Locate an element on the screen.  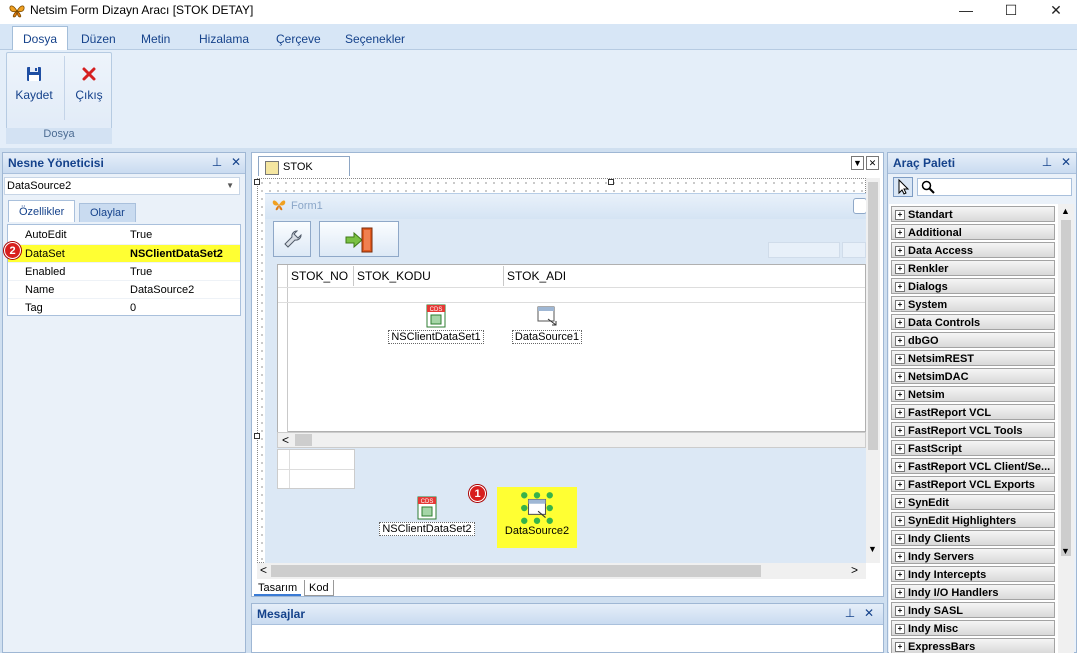
form-caption-button is located at coordinates (860, 206).